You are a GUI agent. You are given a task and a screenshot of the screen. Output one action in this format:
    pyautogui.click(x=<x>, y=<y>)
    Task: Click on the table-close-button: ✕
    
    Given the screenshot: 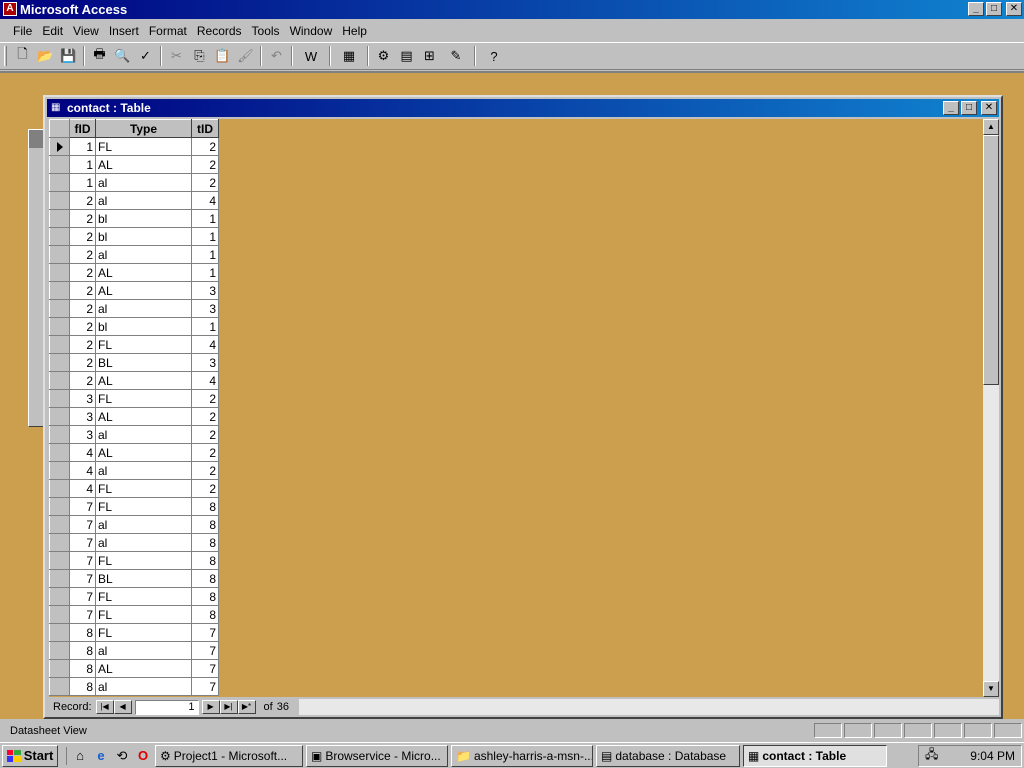 What is the action you would take?
    pyautogui.click(x=989, y=108)
    